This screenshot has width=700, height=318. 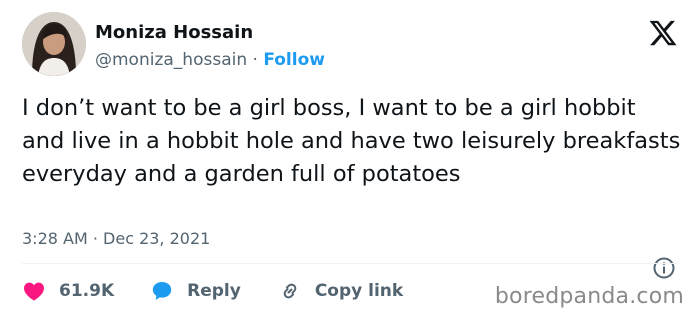 I want to click on author-name: Moniza Hossain, so click(x=174, y=32).